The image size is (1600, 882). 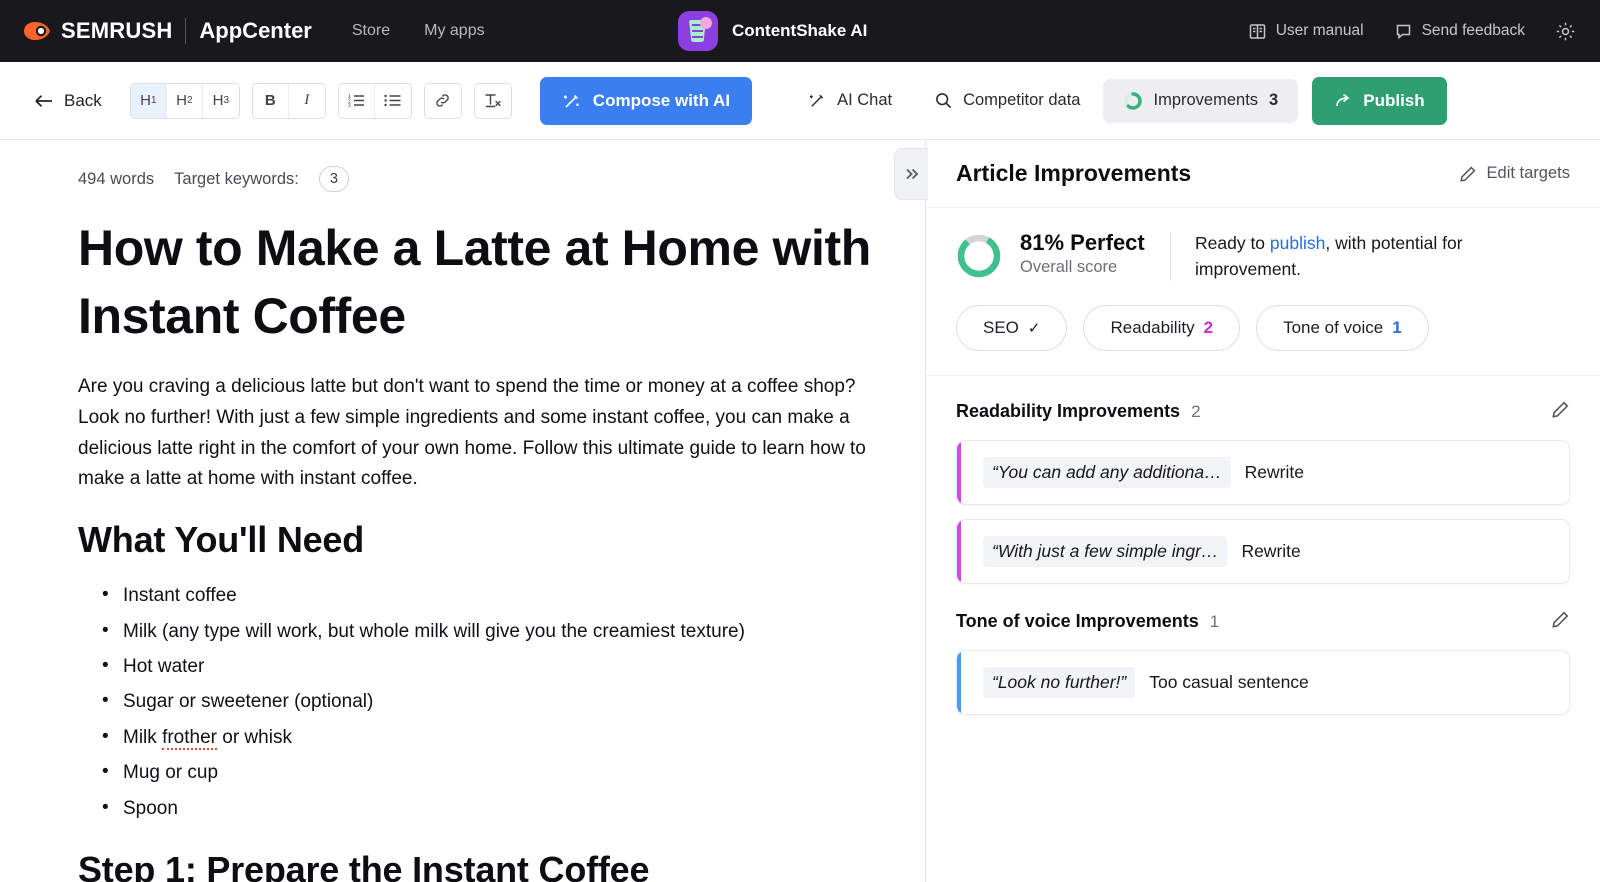 I want to click on publish-link: publish, so click(x=1297, y=243).